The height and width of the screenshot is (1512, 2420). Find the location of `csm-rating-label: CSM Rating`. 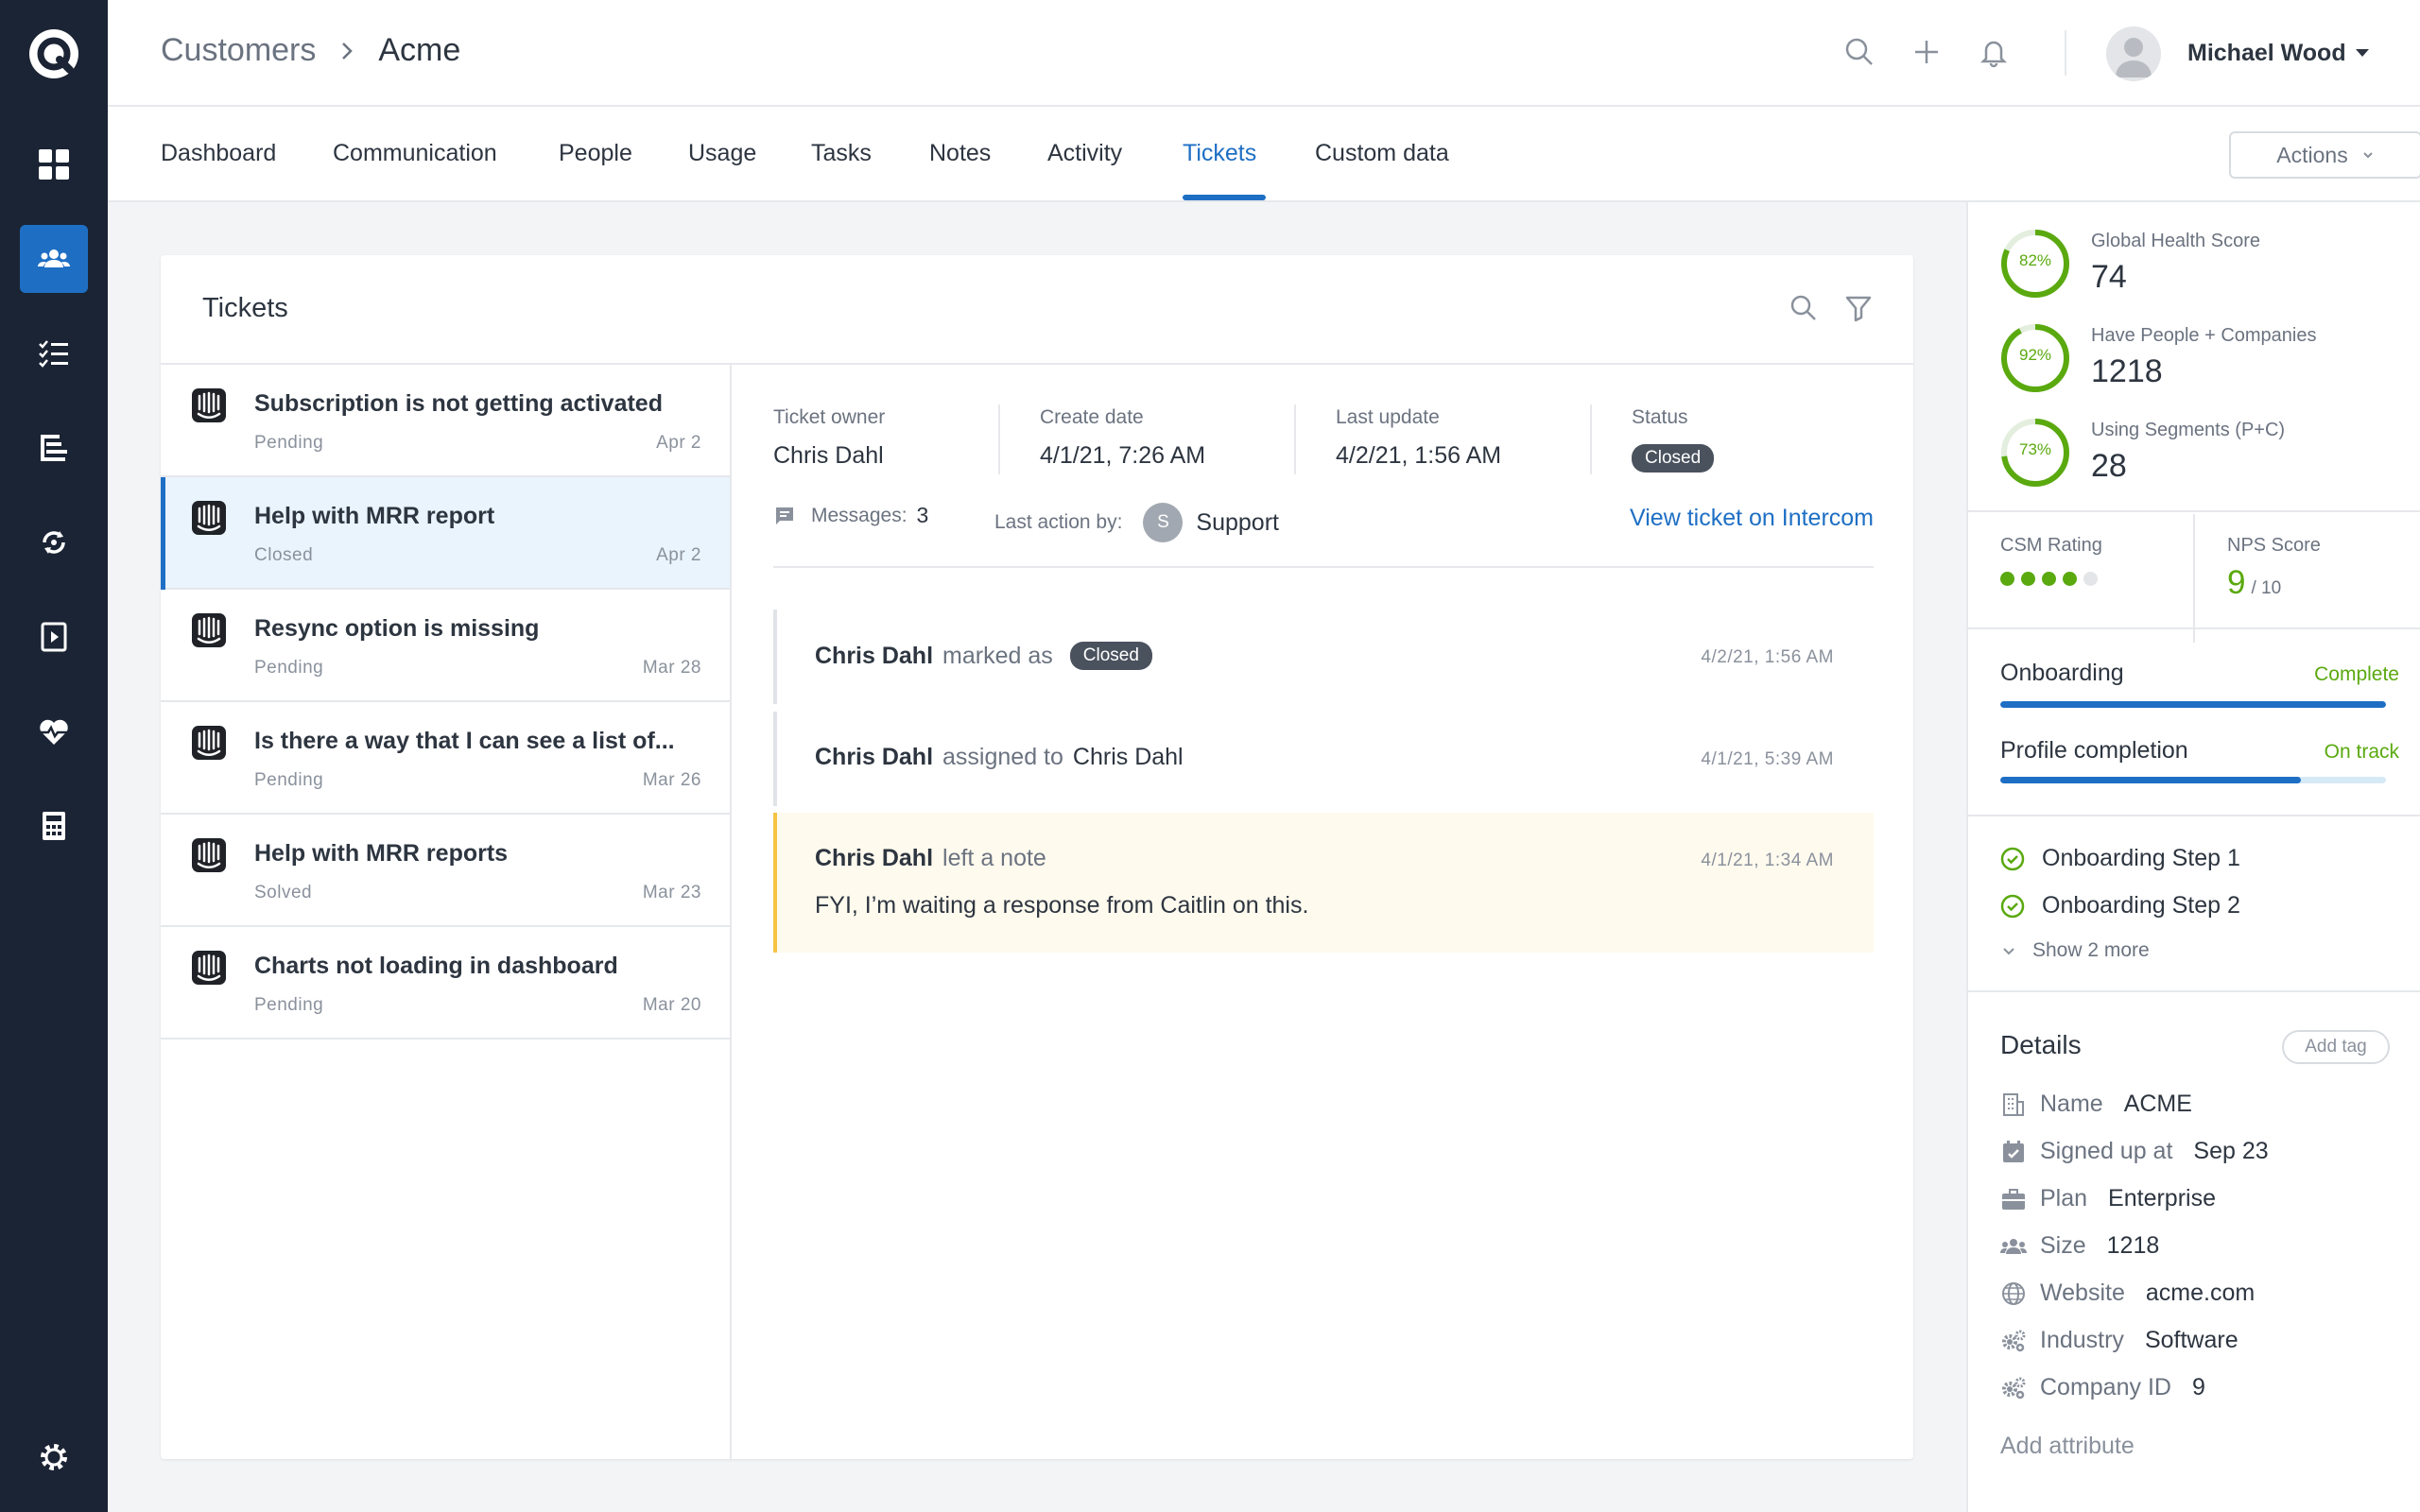

csm-rating-label: CSM Rating is located at coordinates (2051, 545).